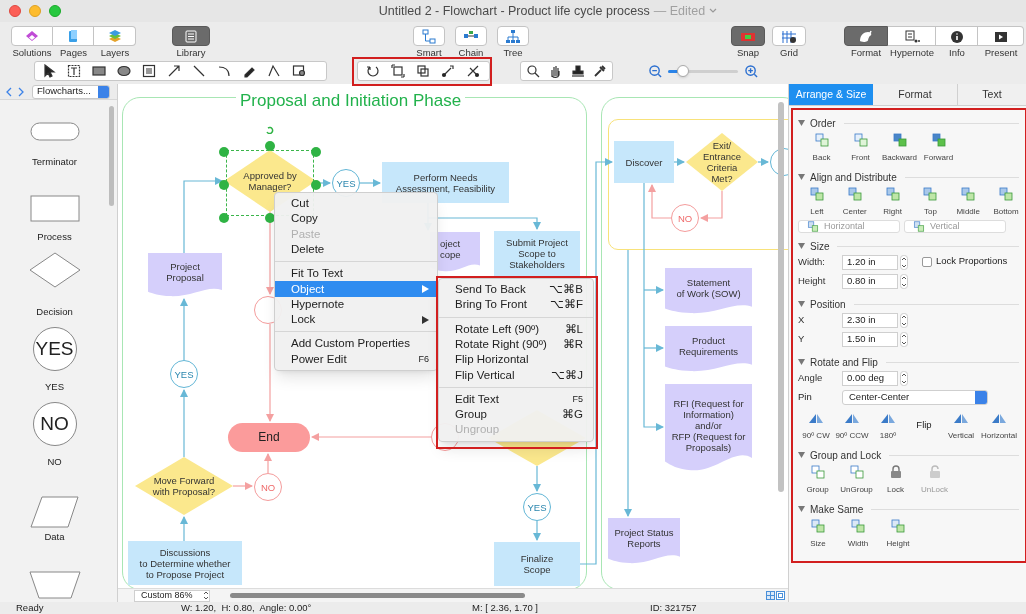 The height and width of the screenshot is (614, 1026). Describe the element at coordinates (961, 426) in the screenshot. I see `panel-button: Vertical` at that location.